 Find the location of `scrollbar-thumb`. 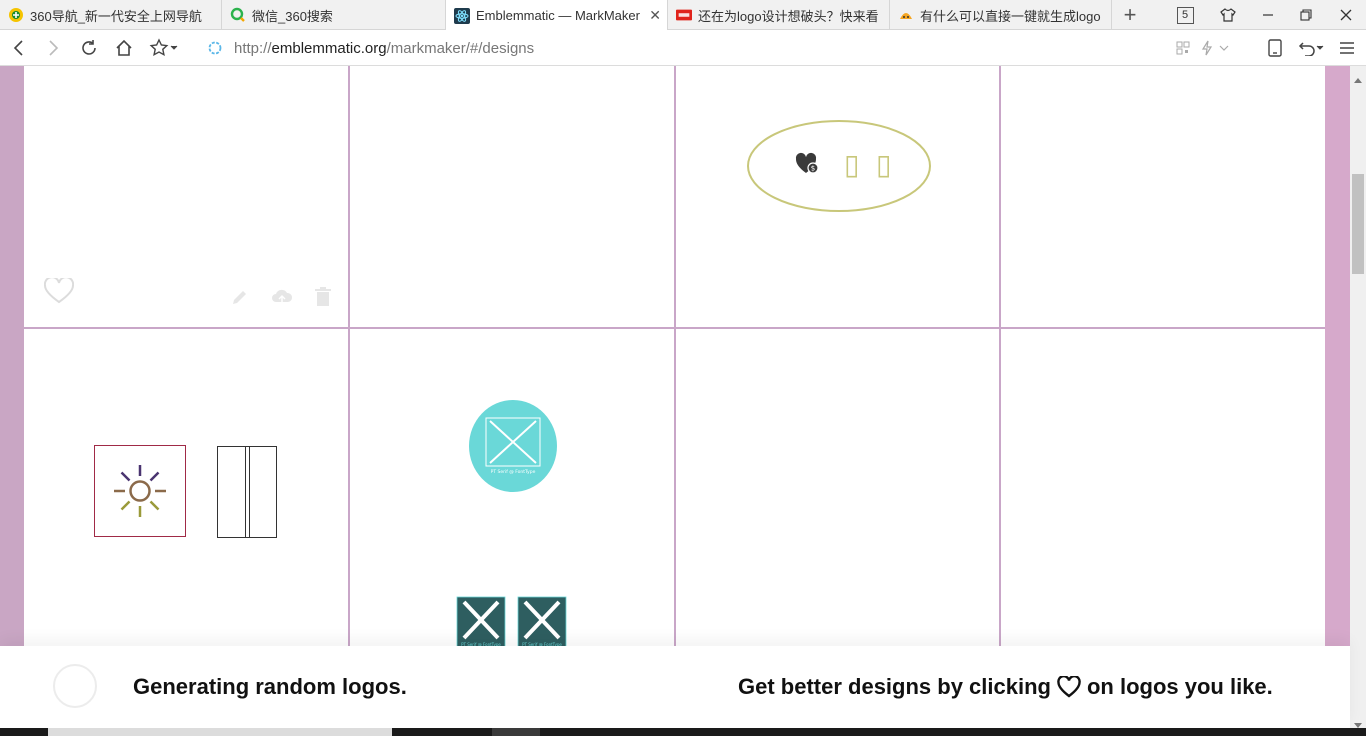

scrollbar-thumb is located at coordinates (1358, 224).